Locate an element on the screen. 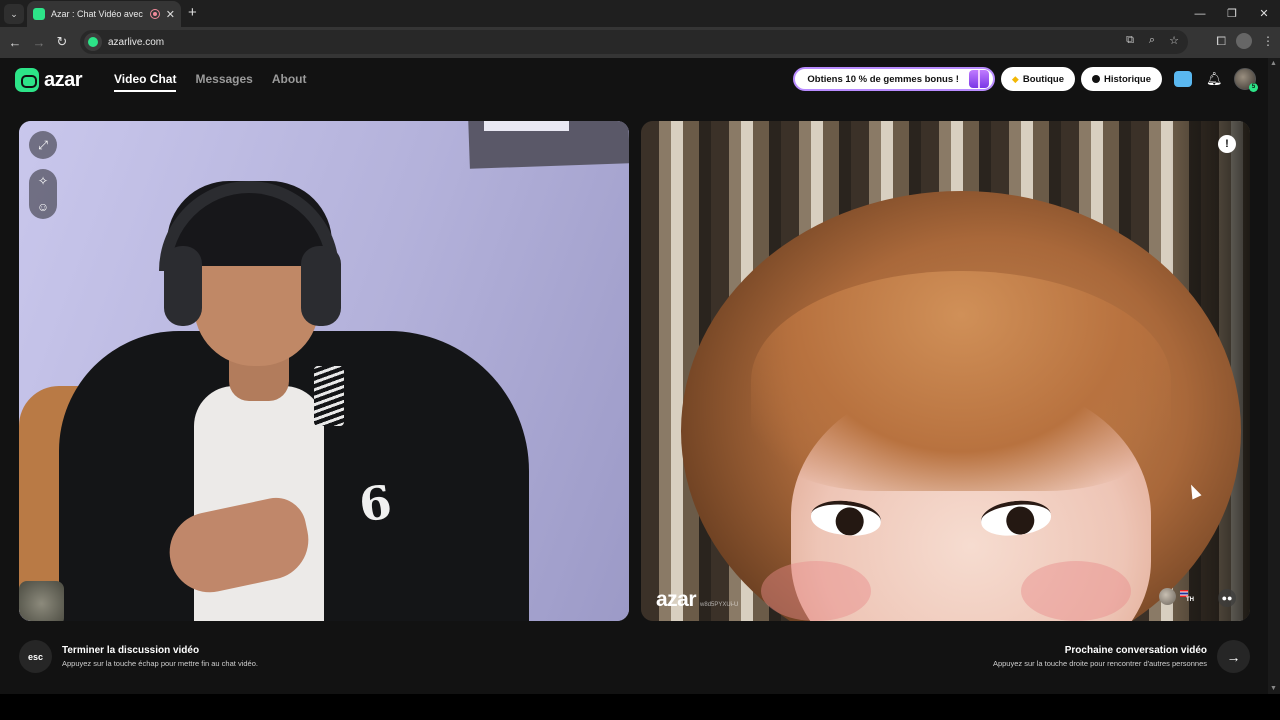 This screenshot has width=1280, height=720. corner-object is located at coordinates (41, 601).